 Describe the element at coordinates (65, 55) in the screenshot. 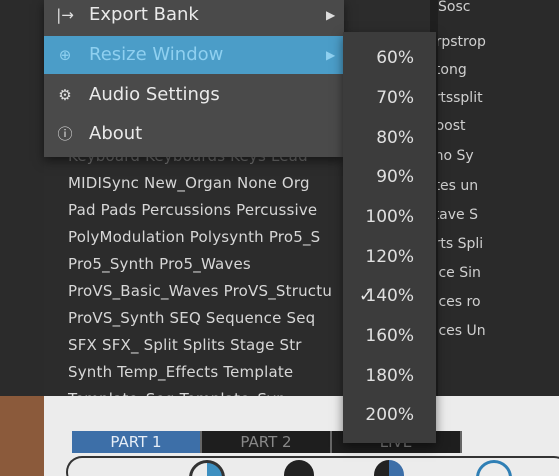

I see `resize-icon: ⊕` at that location.